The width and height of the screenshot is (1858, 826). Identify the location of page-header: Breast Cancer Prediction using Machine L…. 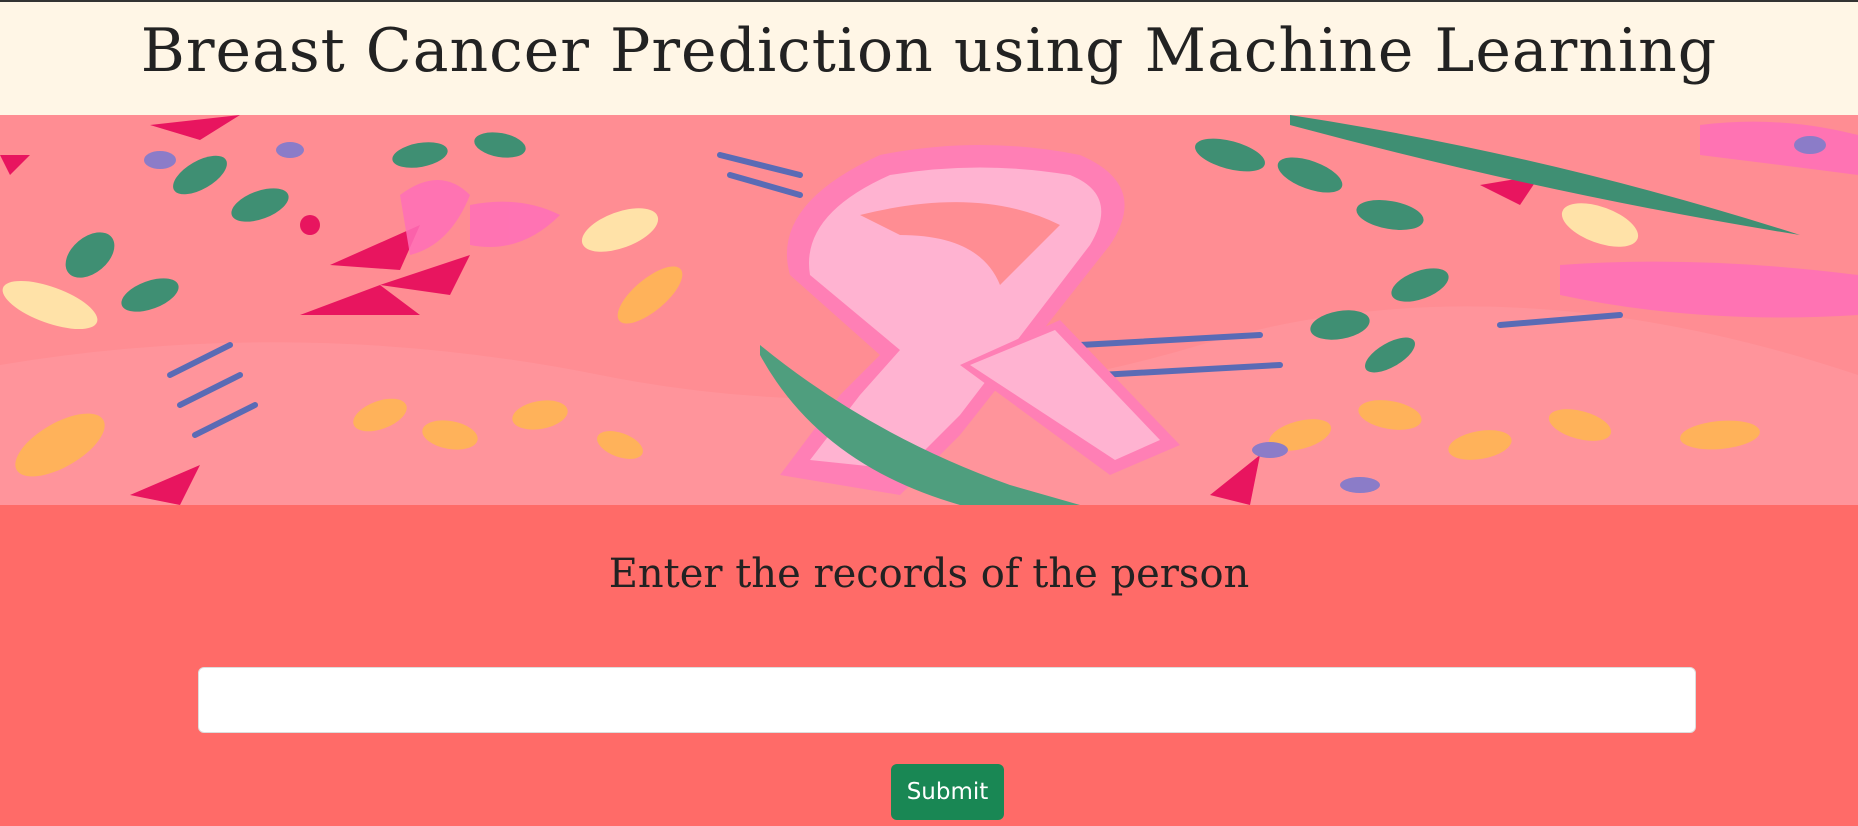
(929, 58).